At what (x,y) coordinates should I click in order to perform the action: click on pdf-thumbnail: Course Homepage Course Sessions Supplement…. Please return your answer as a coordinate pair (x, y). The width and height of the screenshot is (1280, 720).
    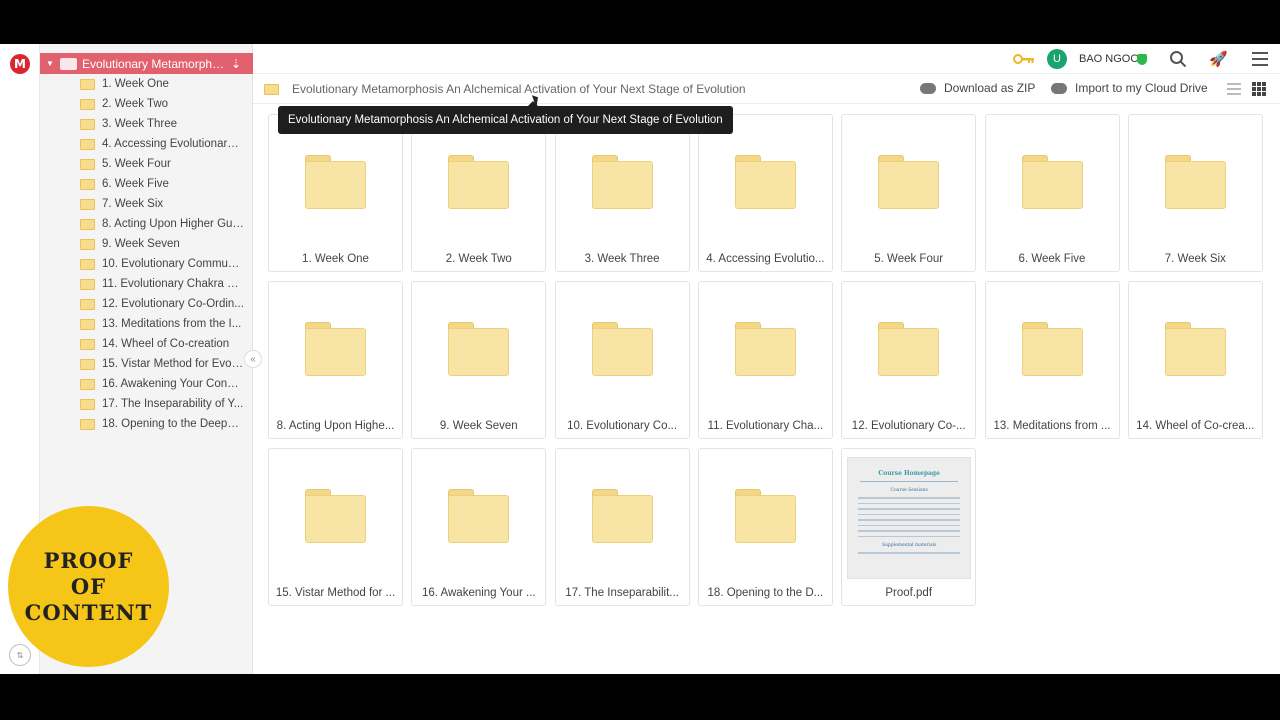
    Looking at the image, I should click on (909, 518).